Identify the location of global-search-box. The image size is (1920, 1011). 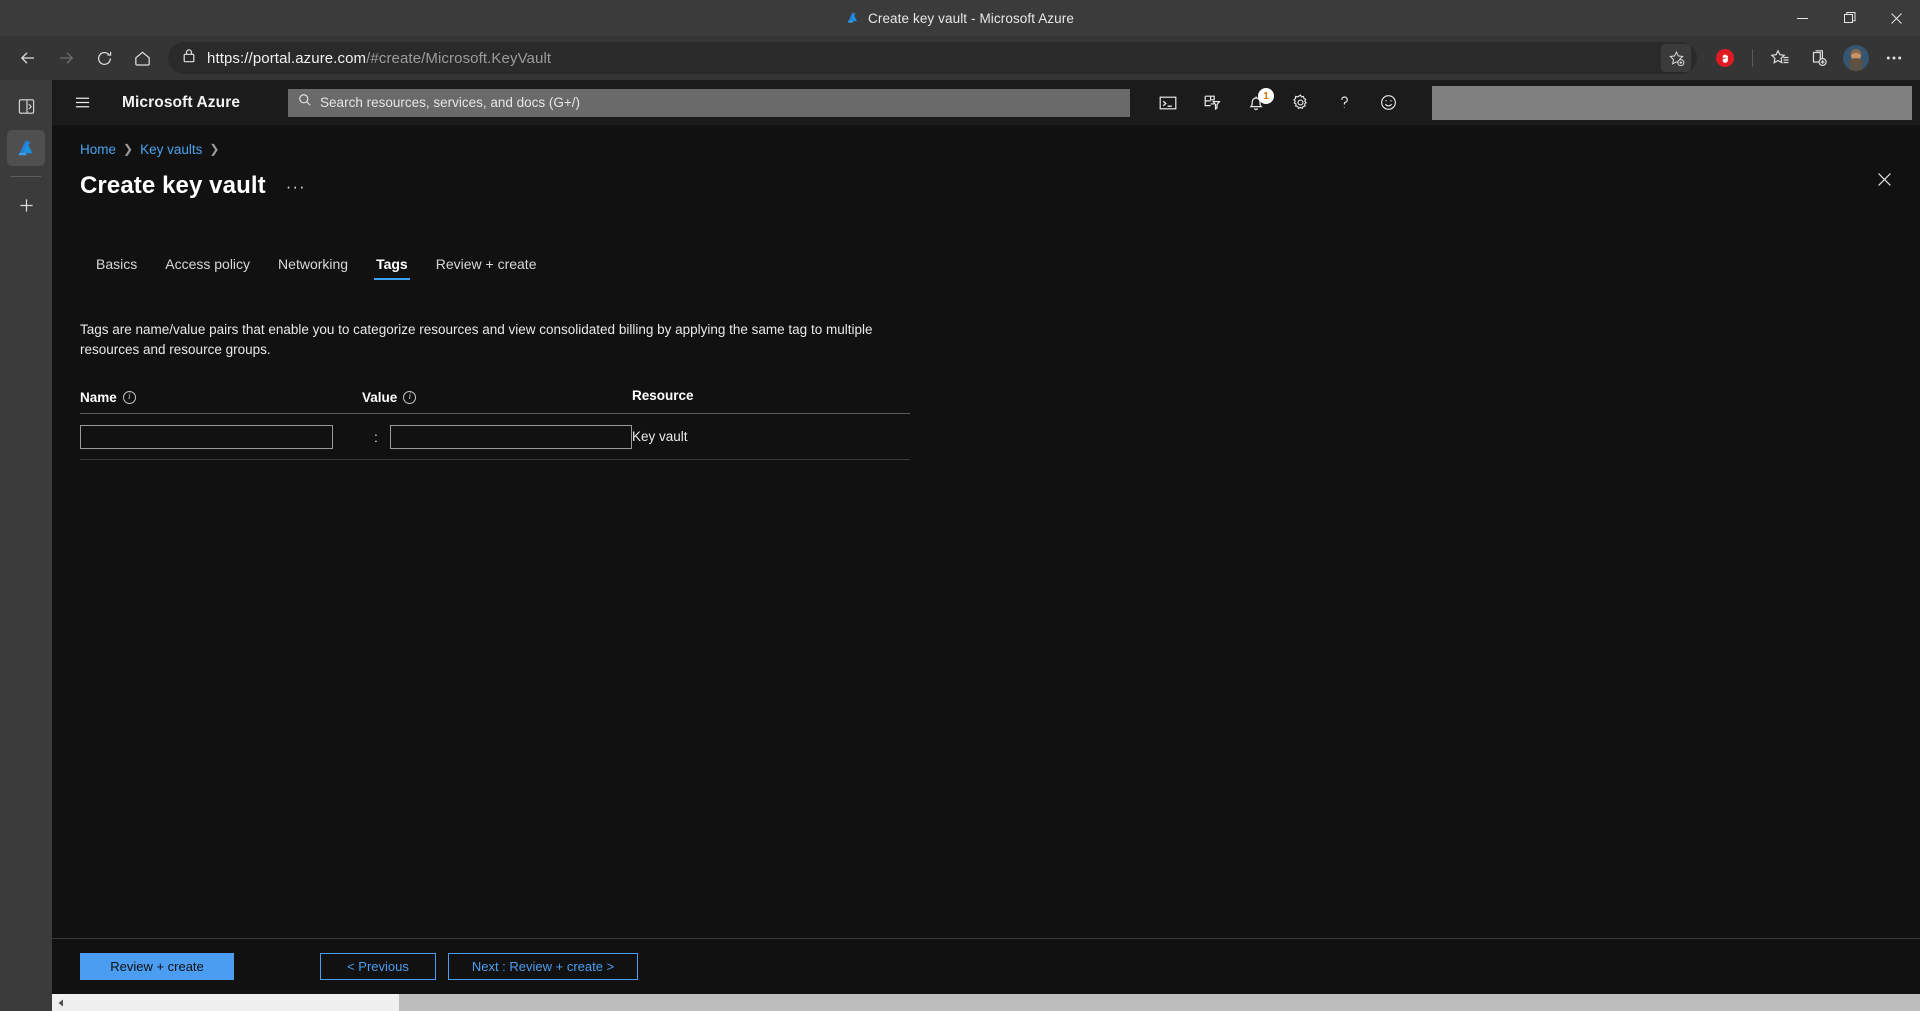
(709, 102).